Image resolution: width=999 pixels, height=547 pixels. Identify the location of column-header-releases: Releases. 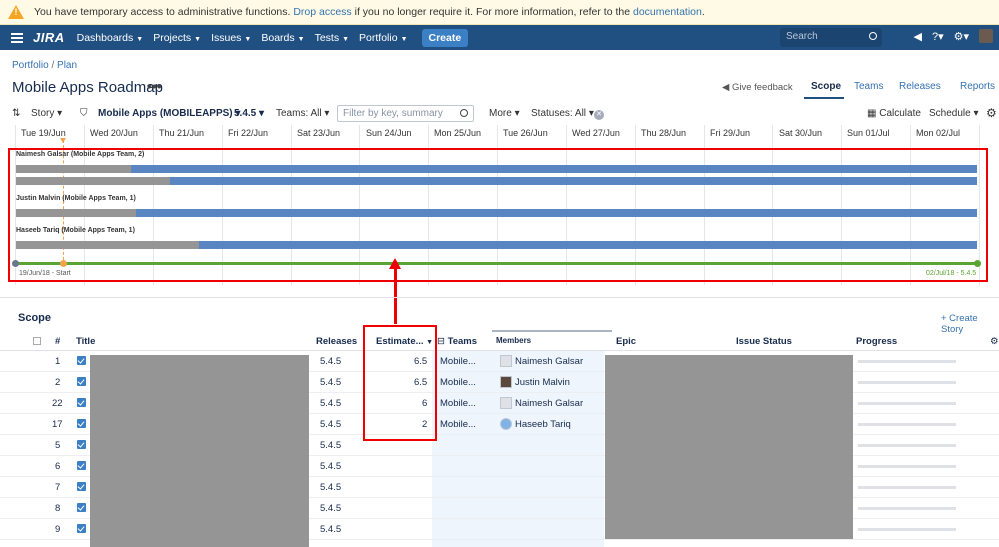
(336, 341).